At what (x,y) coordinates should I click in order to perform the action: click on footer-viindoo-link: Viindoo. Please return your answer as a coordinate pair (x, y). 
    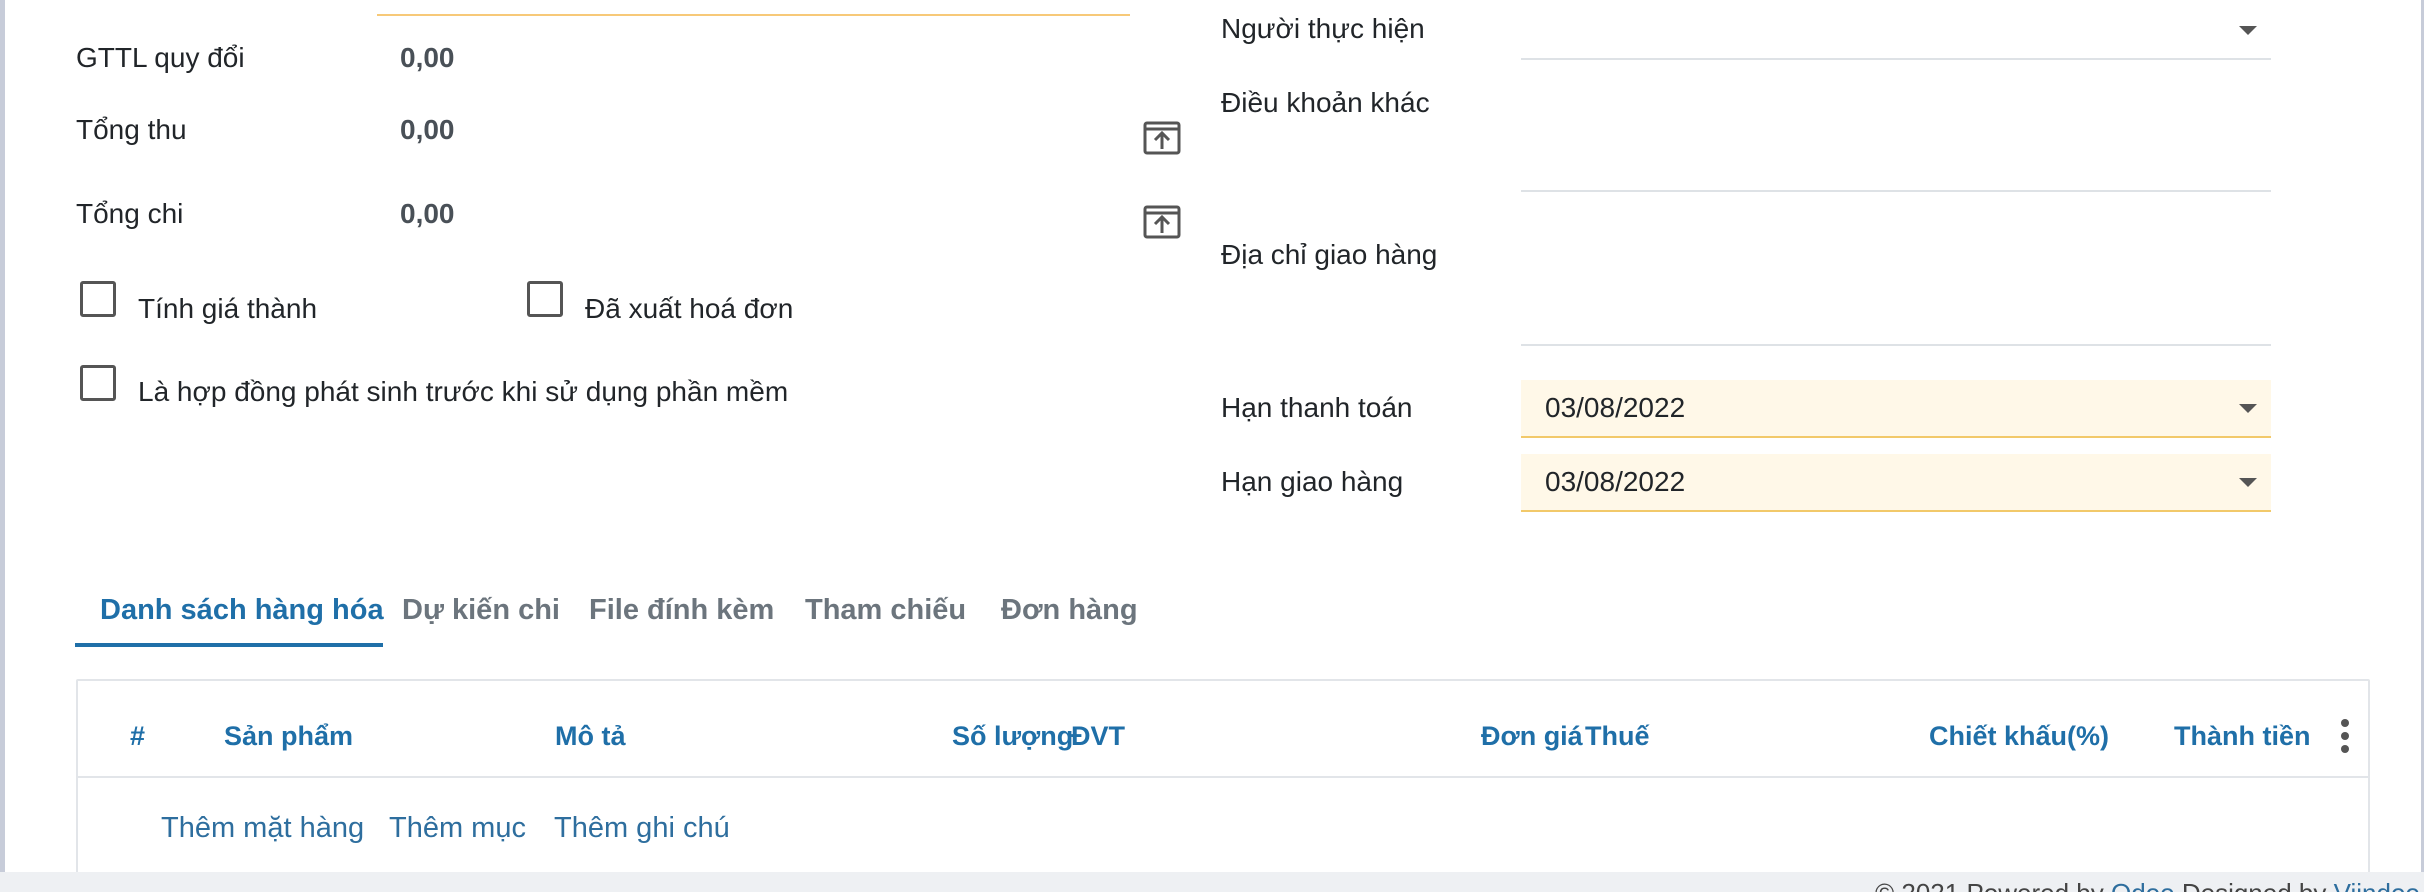
    Looking at the image, I should click on (2377, 885).